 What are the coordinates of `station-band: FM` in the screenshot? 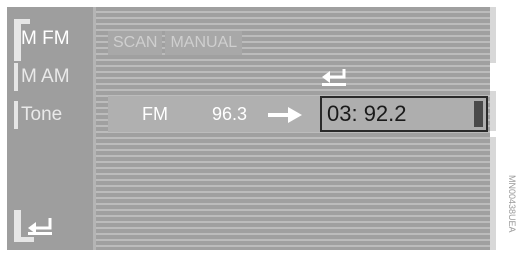 It's located at (155, 114).